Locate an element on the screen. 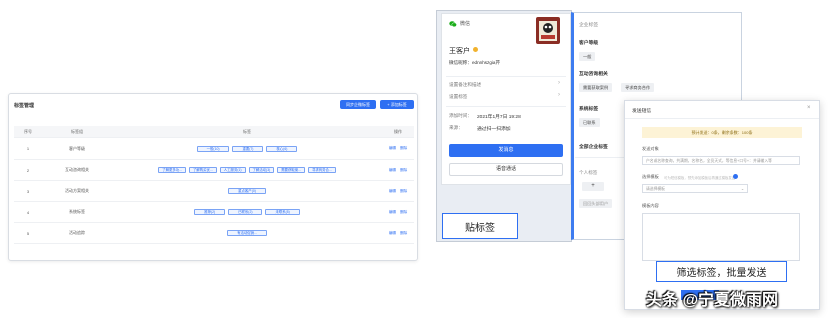  caption-tagging: 贴标签 is located at coordinates (480, 226).